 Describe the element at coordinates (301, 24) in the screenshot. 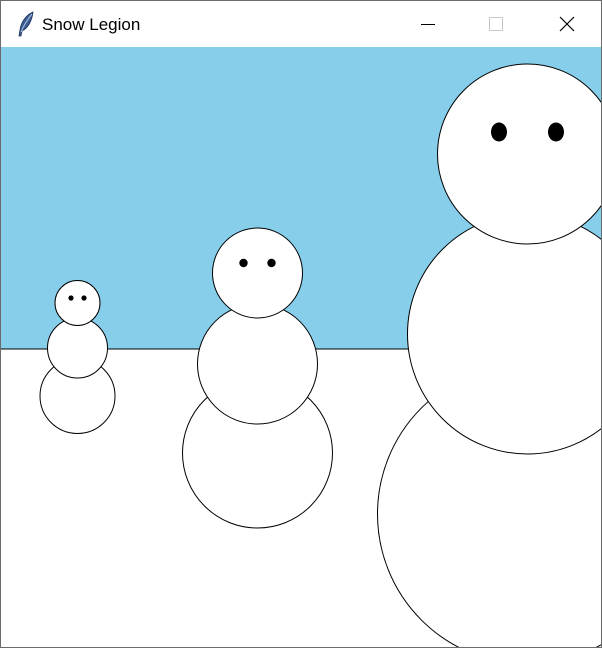

I see `title-bar: Snow Legion` at that location.